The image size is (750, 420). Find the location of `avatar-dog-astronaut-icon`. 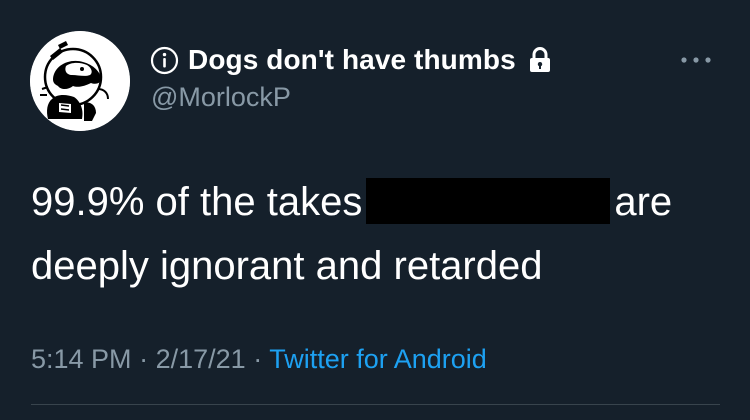

avatar-dog-astronaut-icon is located at coordinates (80, 81).